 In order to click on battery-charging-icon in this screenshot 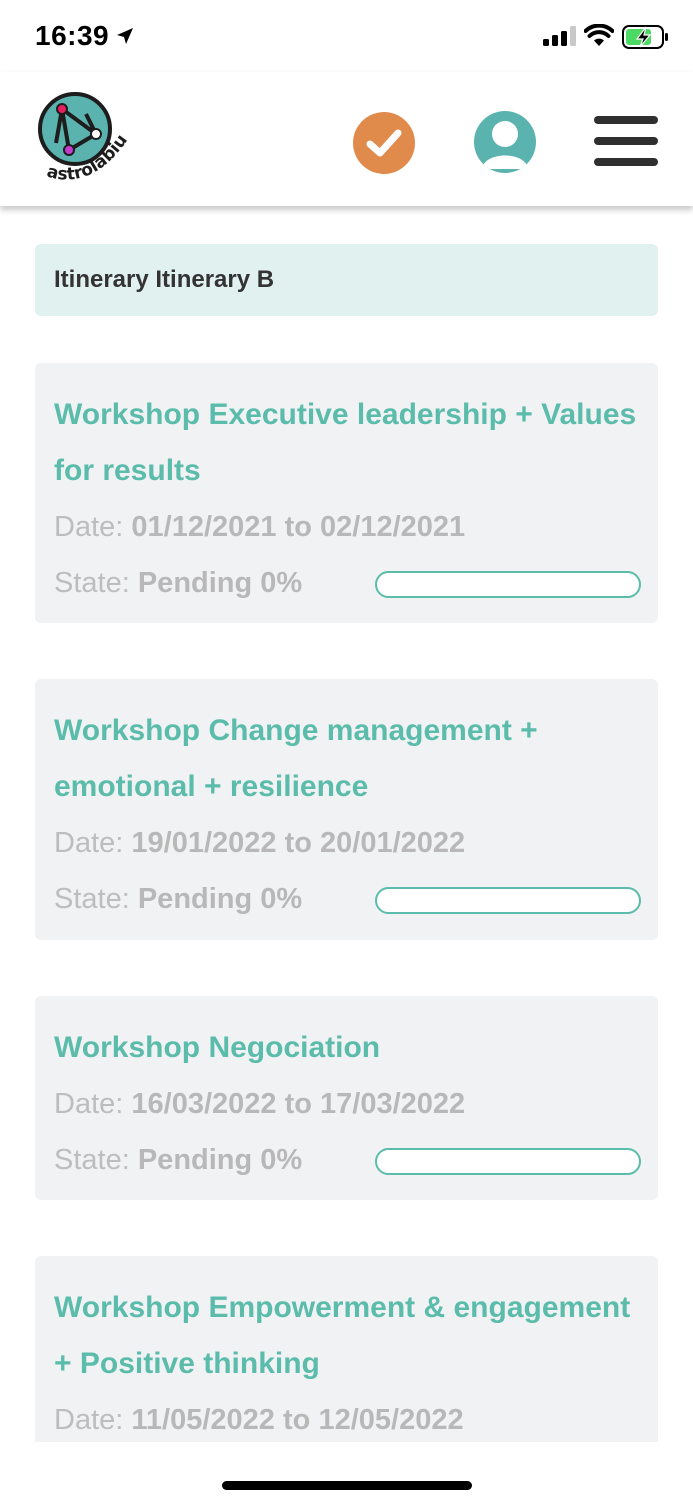, I will do `click(645, 37)`.